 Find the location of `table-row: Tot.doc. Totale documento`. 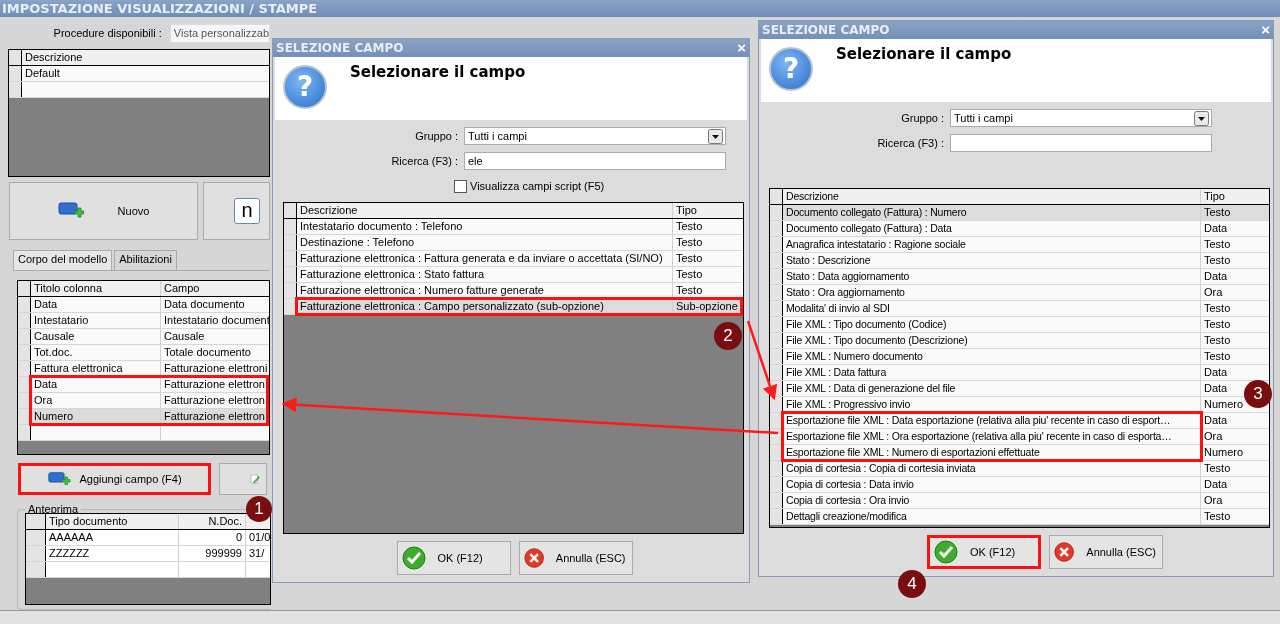

table-row: Tot.doc. Totale documento is located at coordinates (143, 353).